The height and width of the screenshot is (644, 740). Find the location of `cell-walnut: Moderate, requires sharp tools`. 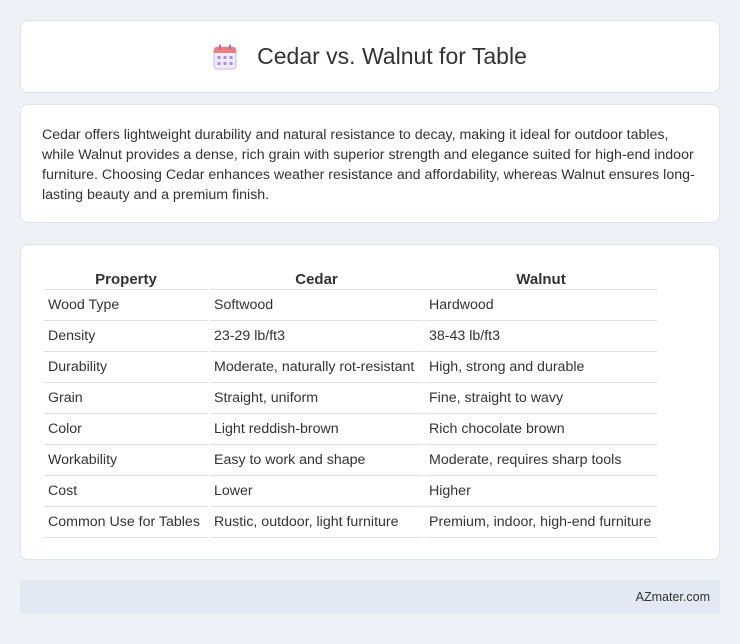

cell-walnut: Moderate, requires sharp tools is located at coordinates (541, 460).